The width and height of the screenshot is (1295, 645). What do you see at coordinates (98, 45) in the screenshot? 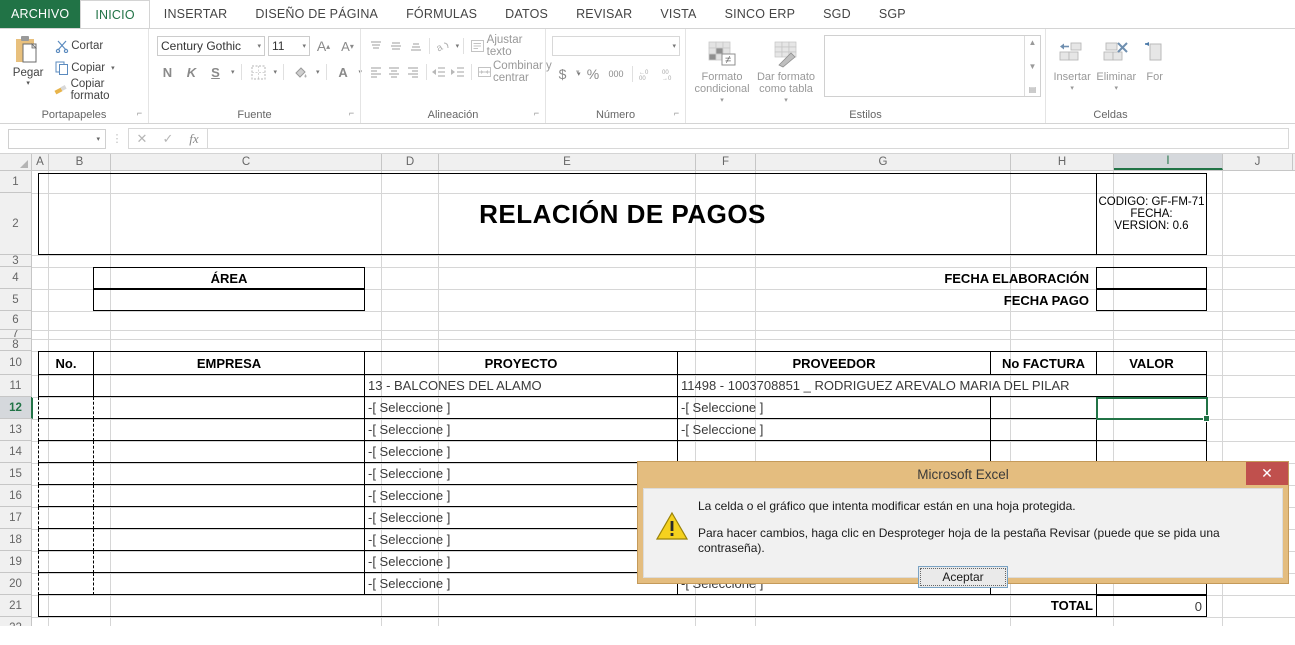
I see `cut-button: Cortar` at bounding box center [98, 45].